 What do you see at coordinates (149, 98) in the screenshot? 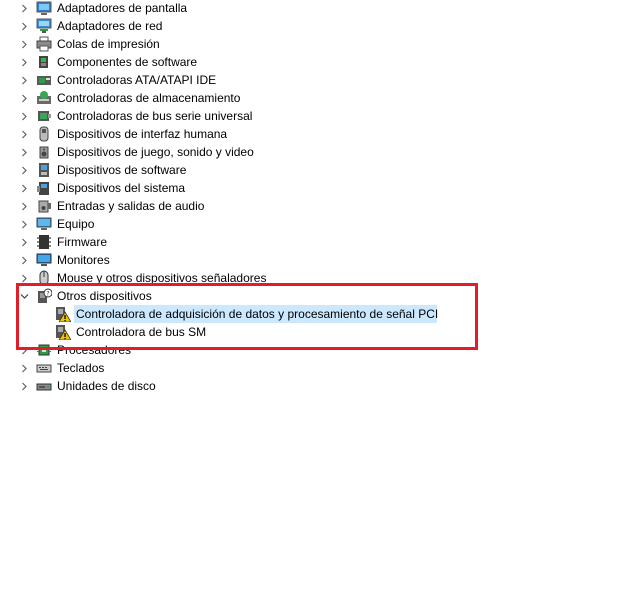
I see `tree-item-label: Controladoras de almacenamiento` at bounding box center [149, 98].